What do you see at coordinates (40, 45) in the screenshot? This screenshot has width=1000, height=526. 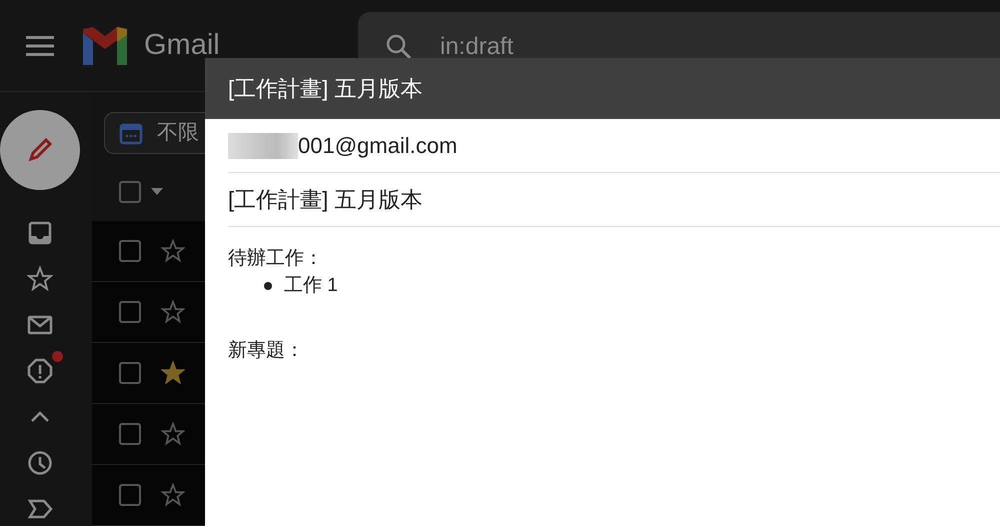 I see `menu-icon` at bounding box center [40, 45].